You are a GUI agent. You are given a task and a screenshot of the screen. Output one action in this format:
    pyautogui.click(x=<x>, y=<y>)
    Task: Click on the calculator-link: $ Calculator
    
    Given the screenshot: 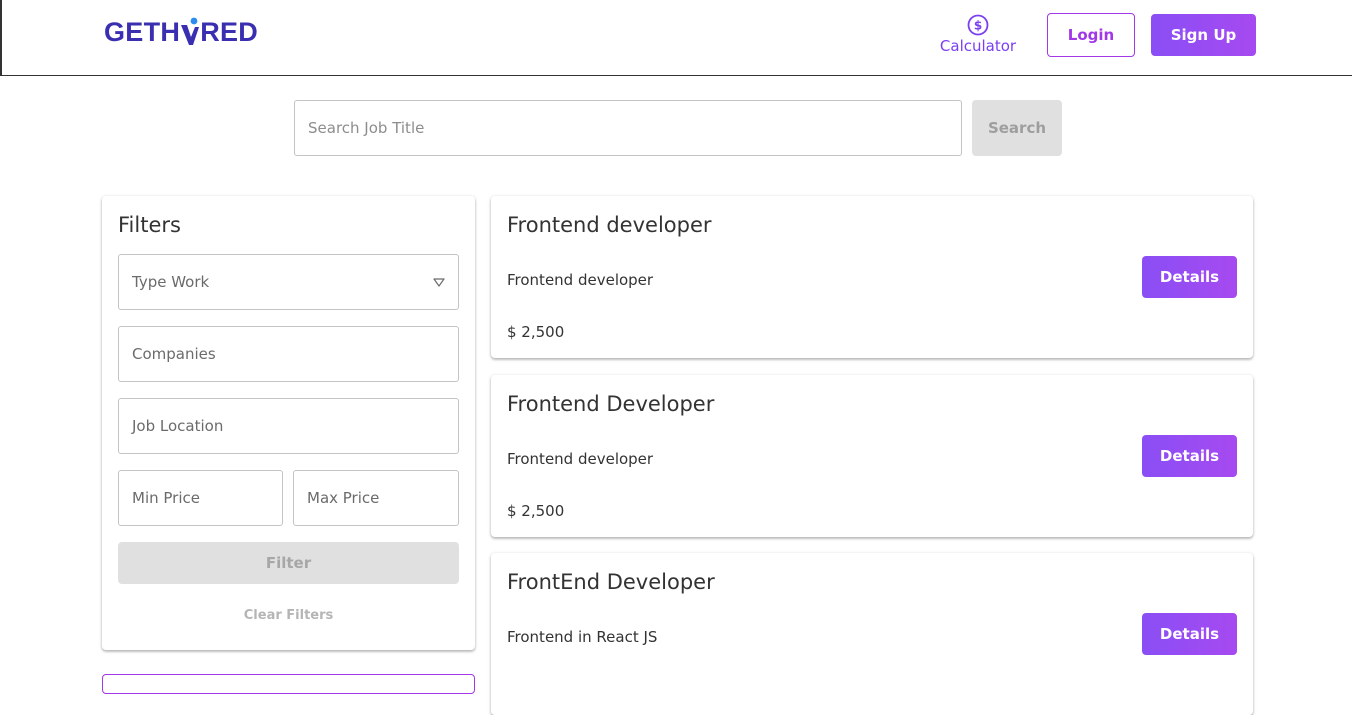 What is the action you would take?
    pyautogui.click(x=978, y=37)
    